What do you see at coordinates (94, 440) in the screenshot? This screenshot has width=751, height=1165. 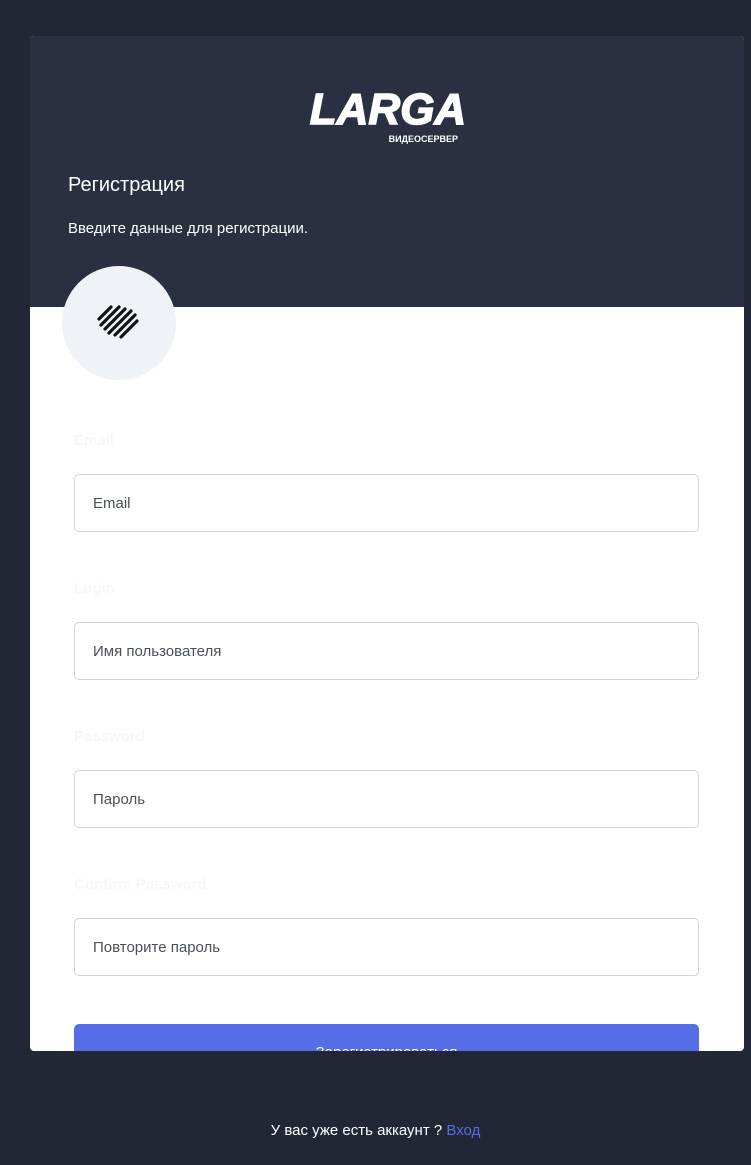 I see `email-label: Email` at bounding box center [94, 440].